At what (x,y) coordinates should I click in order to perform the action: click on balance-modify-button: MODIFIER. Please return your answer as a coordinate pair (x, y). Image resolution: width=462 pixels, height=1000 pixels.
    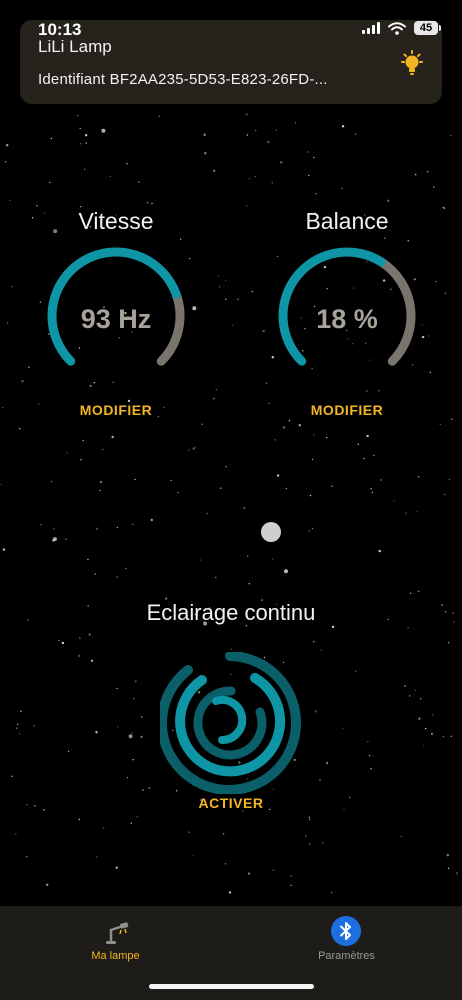
    Looking at the image, I should click on (347, 410).